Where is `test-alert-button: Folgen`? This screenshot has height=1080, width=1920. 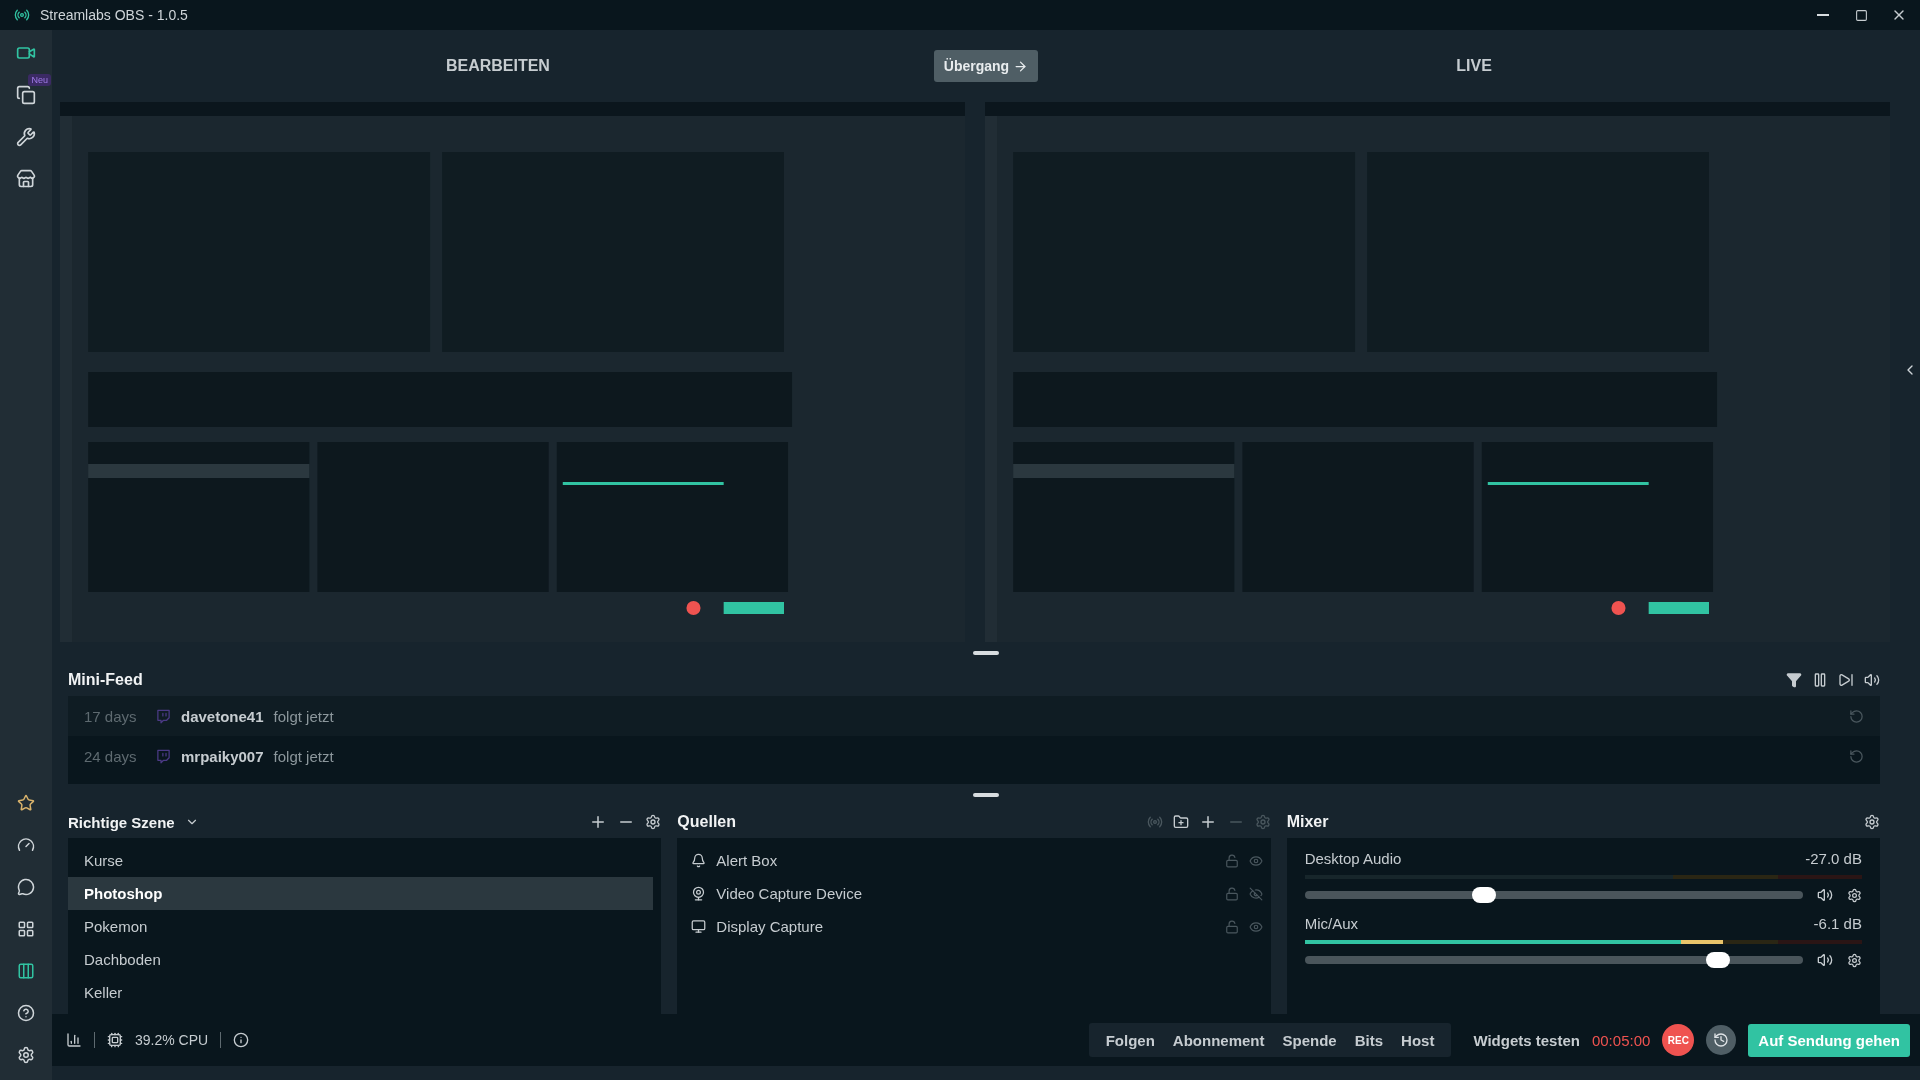
test-alert-button: Folgen is located at coordinates (1130, 1040).